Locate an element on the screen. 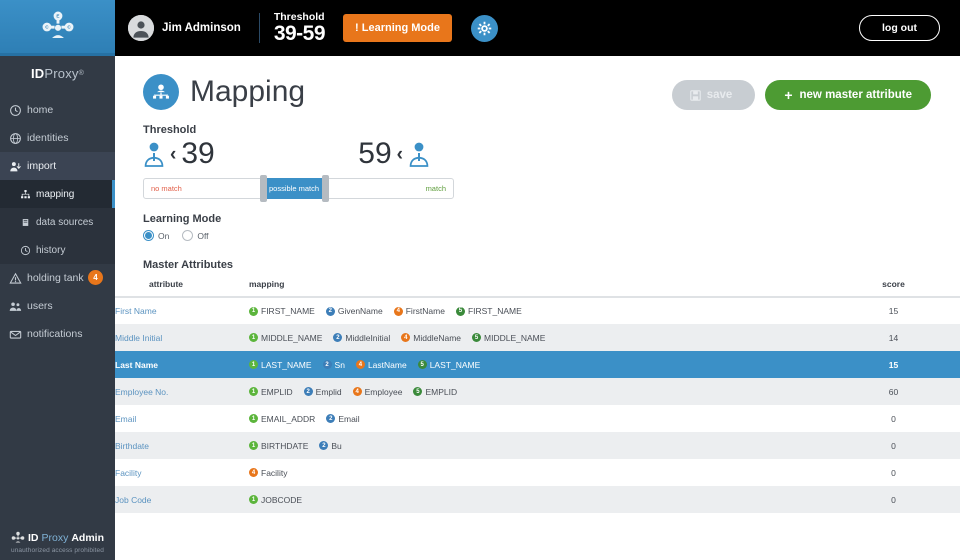 Image resolution: width=960 pixels, height=560 pixels. logout-button: log out is located at coordinates (899, 28).